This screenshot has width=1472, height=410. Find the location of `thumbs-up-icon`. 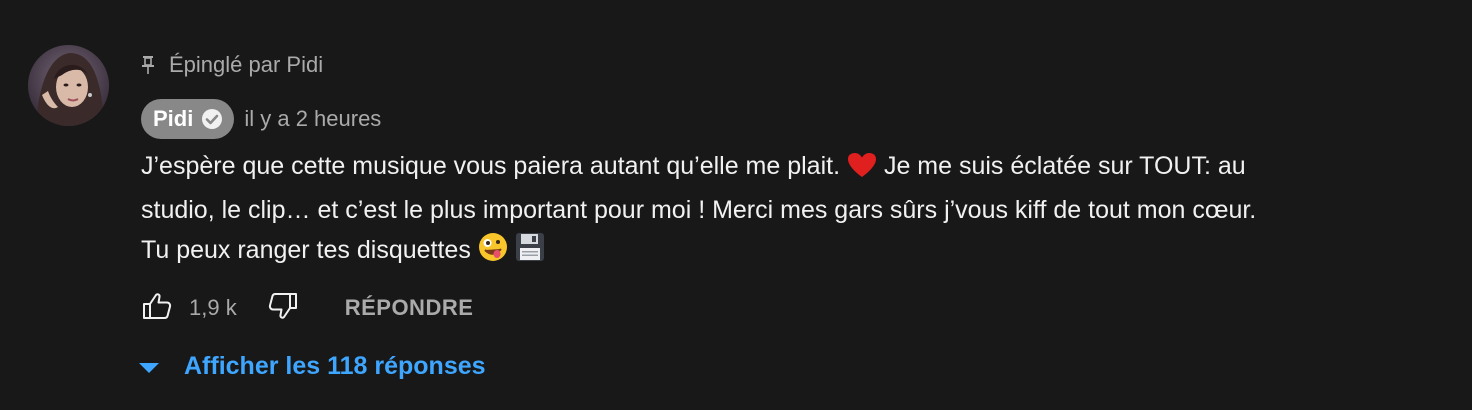

thumbs-up-icon is located at coordinates (157, 308).